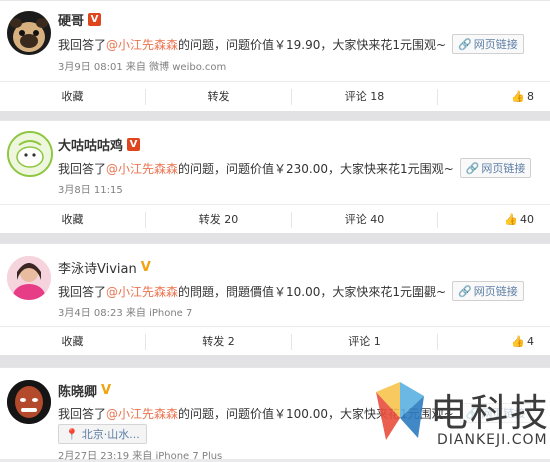 The width and height of the screenshot is (550, 462). What do you see at coordinates (312, 44) in the screenshot?
I see `post-text-suffix: 的问题，问题价值￥19.90，大家快来花1元围观~` at bounding box center [312, 44].